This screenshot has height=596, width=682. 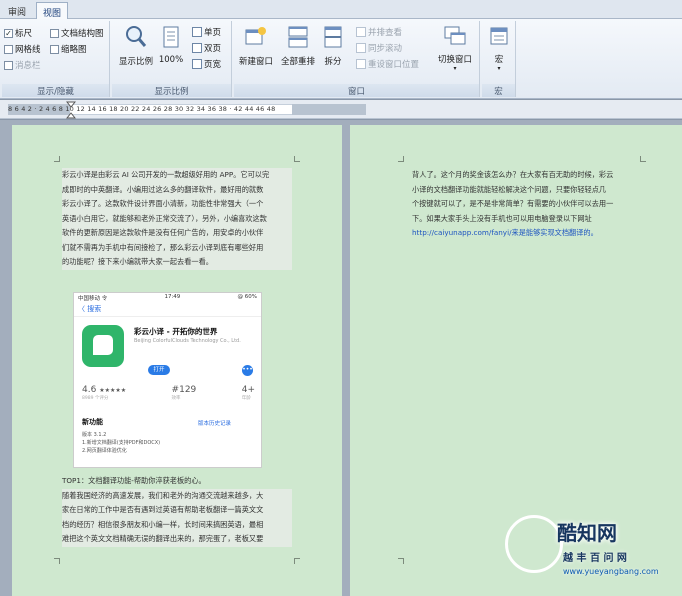 What do you see at coordinates (498, 90) in the screenshot?
I see `macro-group-label: 宏` at bounding box center [498, 90].